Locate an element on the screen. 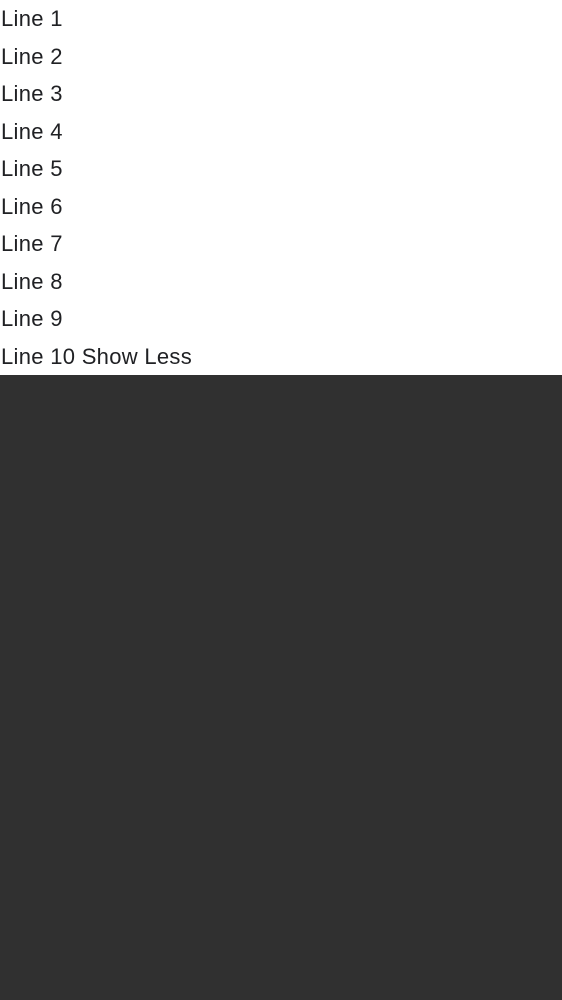 The image size is (562, 1000). text-line-8: Line 8 is located at coordinates (32, 281).